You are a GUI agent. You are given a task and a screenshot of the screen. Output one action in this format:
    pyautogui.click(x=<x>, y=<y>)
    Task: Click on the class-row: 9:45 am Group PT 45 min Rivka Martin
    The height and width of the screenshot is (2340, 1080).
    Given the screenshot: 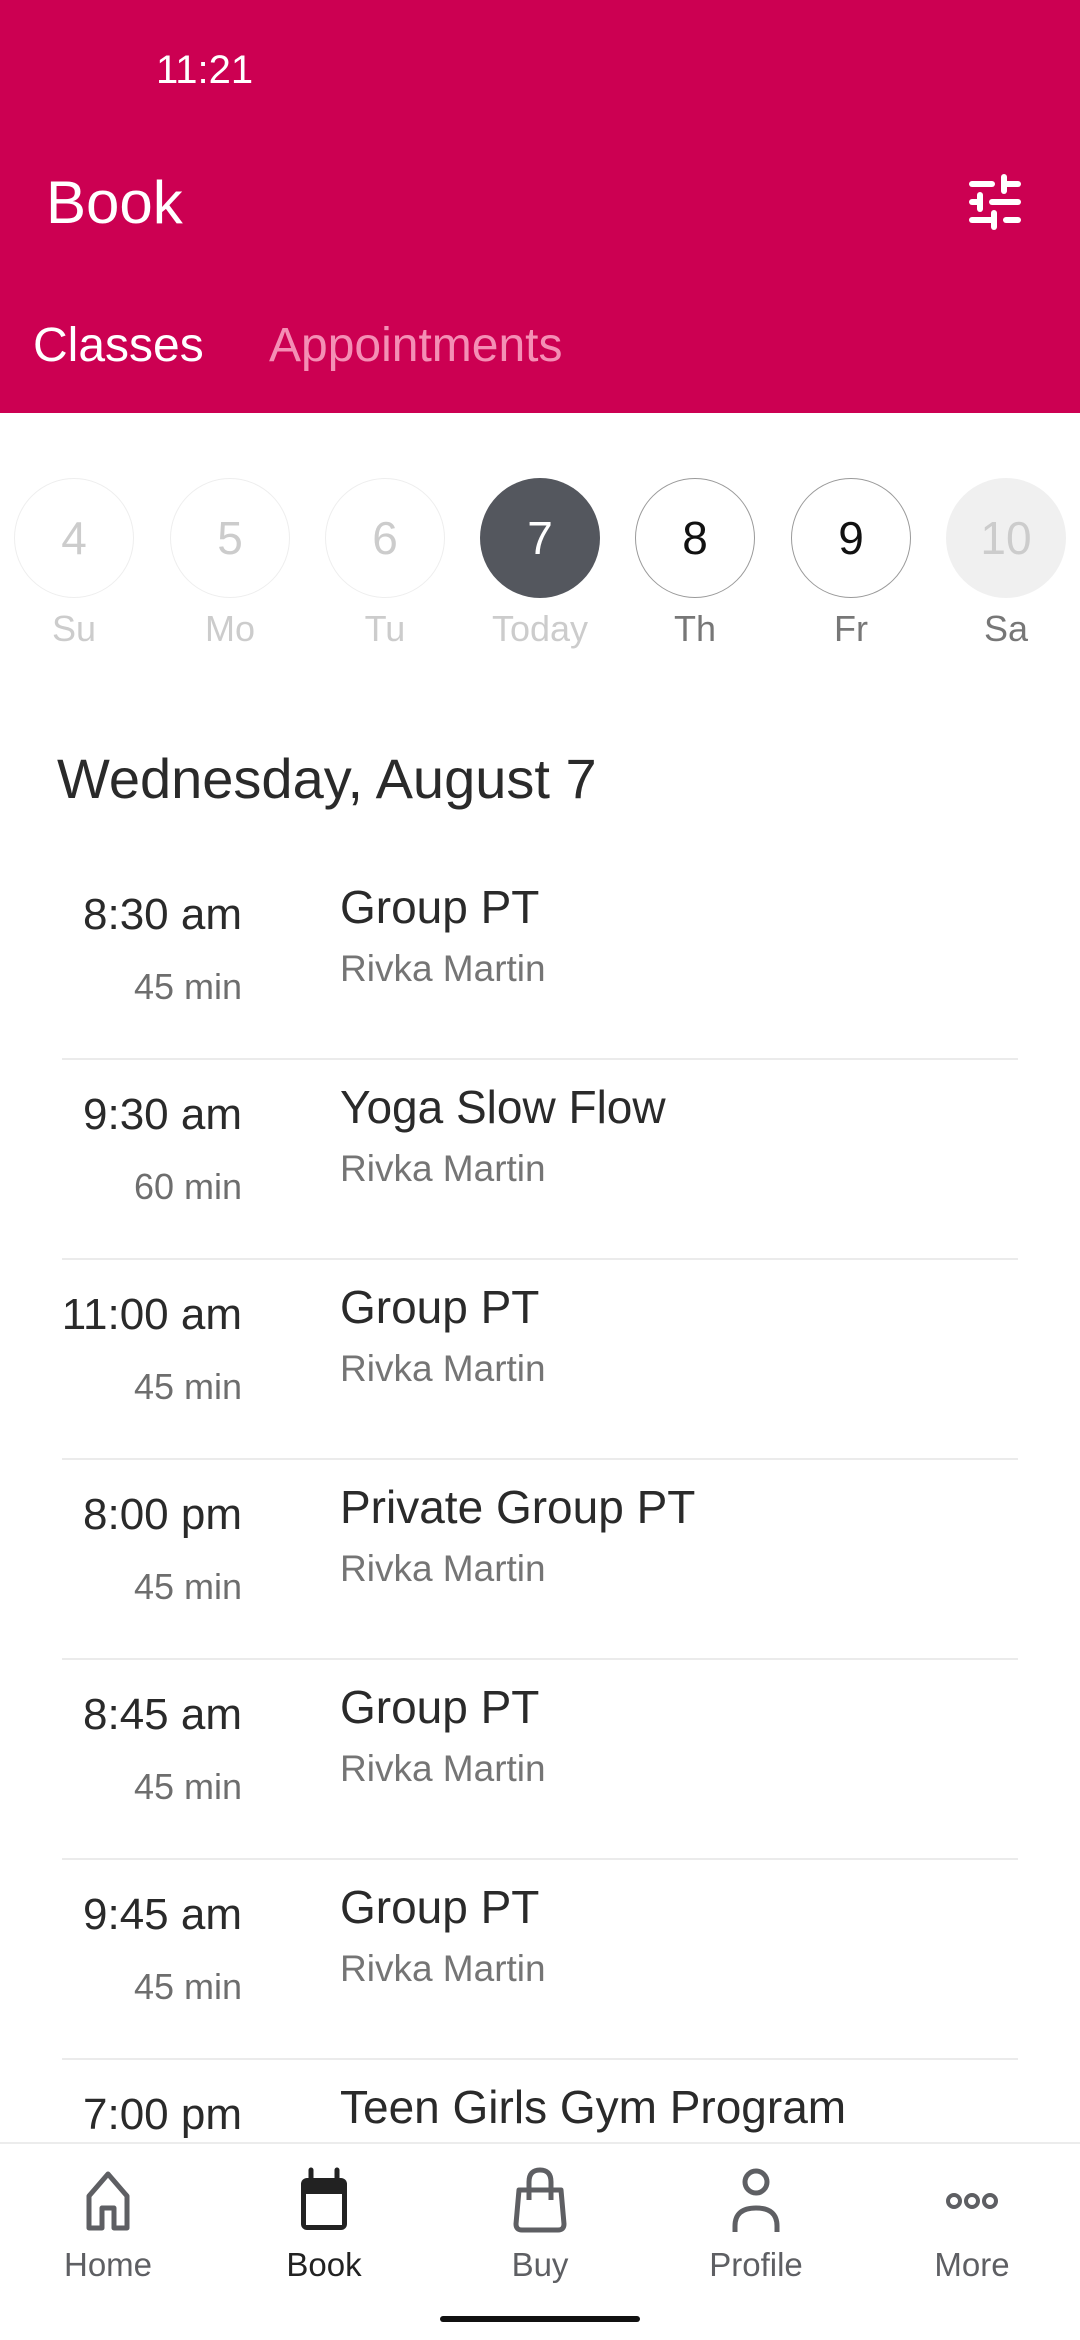 What is the action you would take?
    pyautogui.click(x=540, y=1960)
    